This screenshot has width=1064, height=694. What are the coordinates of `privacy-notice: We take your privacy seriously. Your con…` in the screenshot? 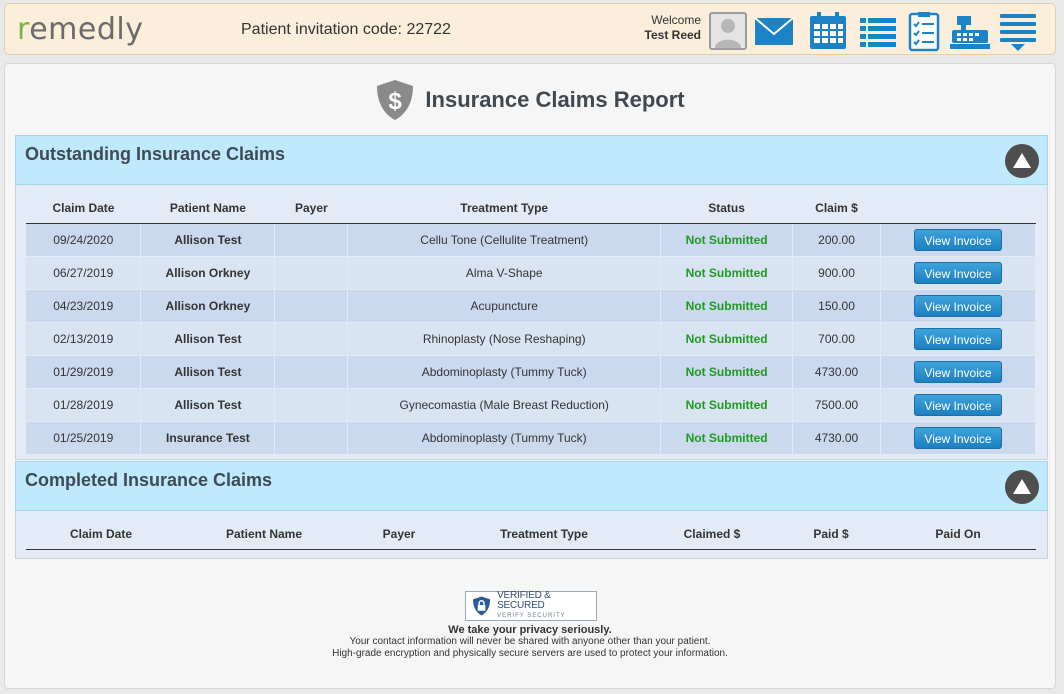 It's located at (530, 642).